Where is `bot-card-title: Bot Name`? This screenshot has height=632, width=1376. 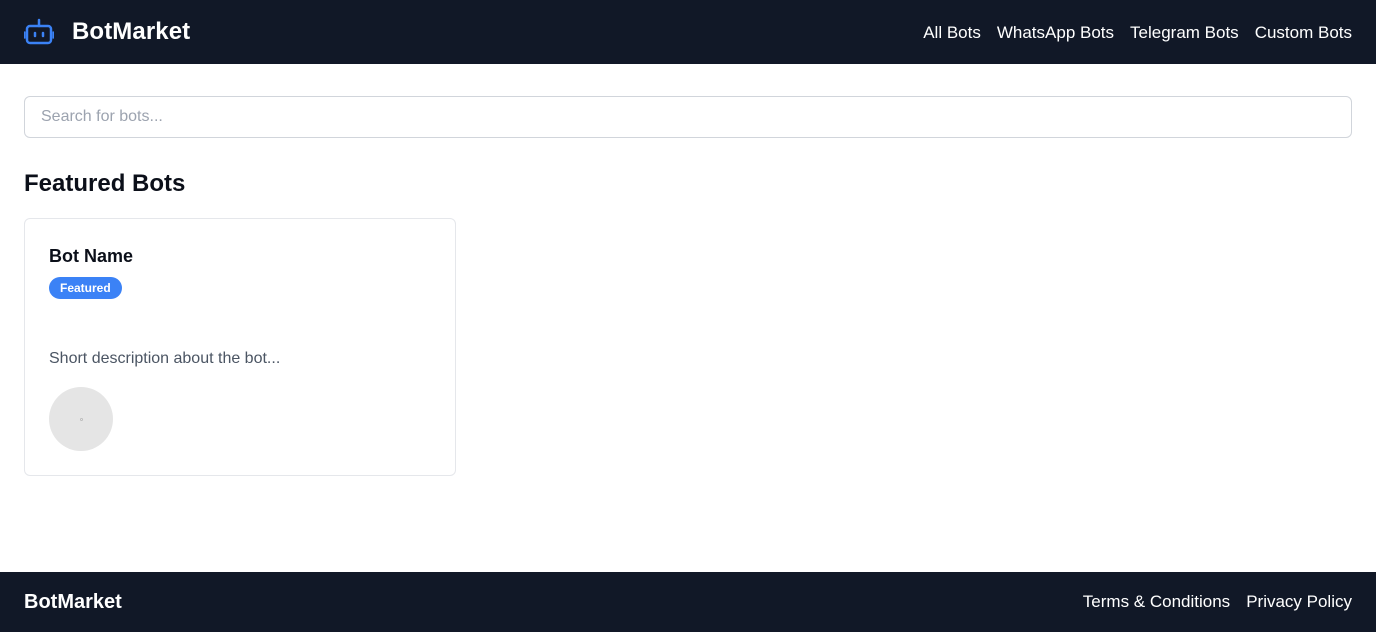 bot-card-title: Bot Name is located at coordinates (91, 256).